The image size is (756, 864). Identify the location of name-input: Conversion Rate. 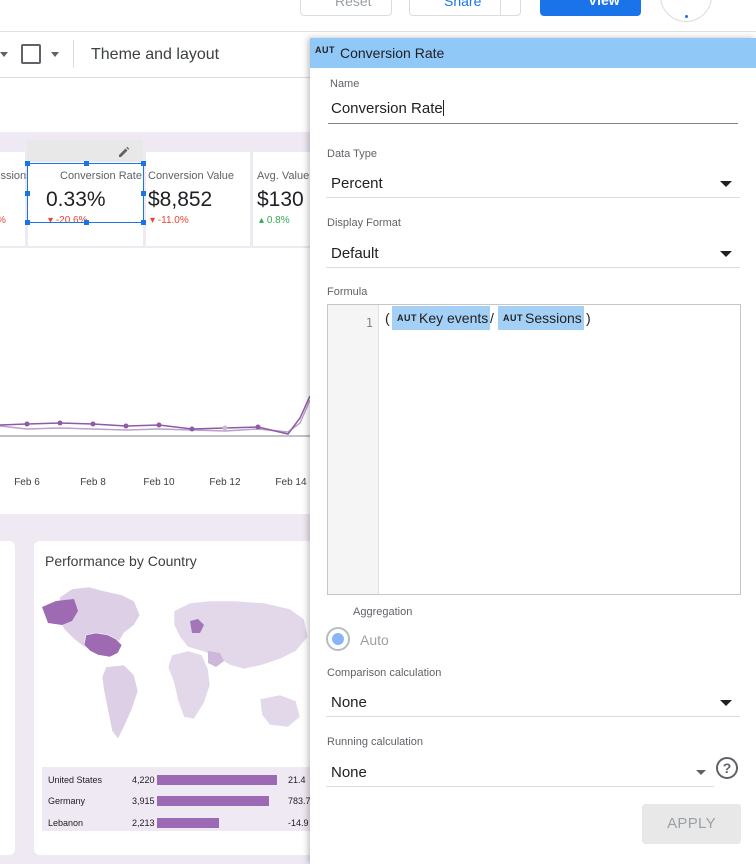
(533, 109).